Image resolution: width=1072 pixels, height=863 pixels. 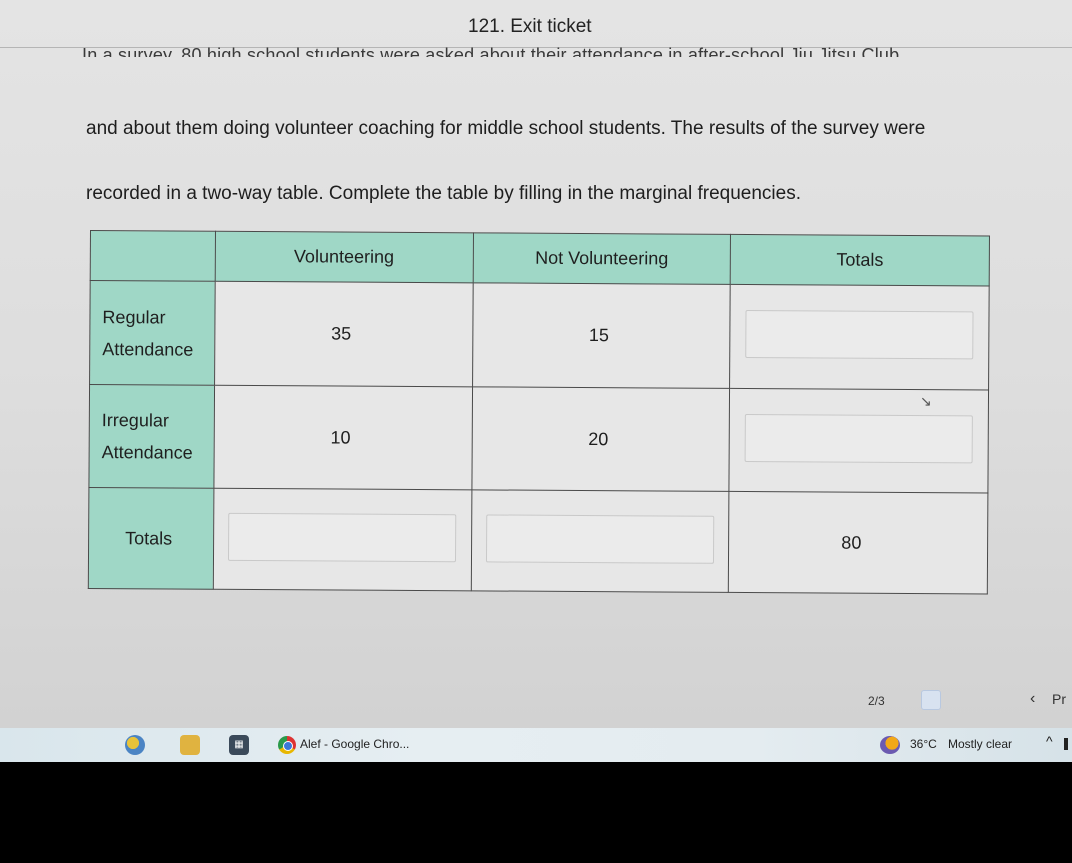 What do you see at coordinates (343, 334) in the screenshot?
I see `cell-regular-volunteering: 35` at bounding box center [343, 334].